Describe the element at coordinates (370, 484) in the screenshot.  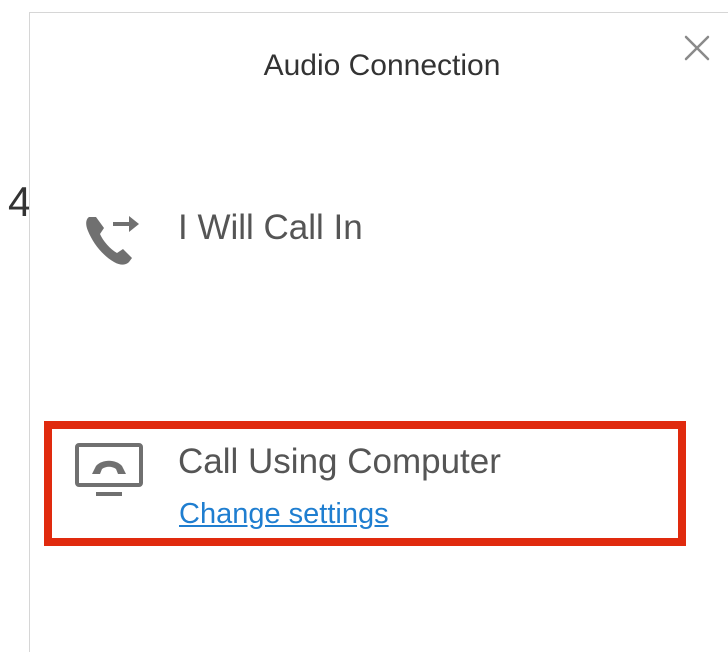
I see `option-call-using-computer: Call Using Computer Change settings` at that location.